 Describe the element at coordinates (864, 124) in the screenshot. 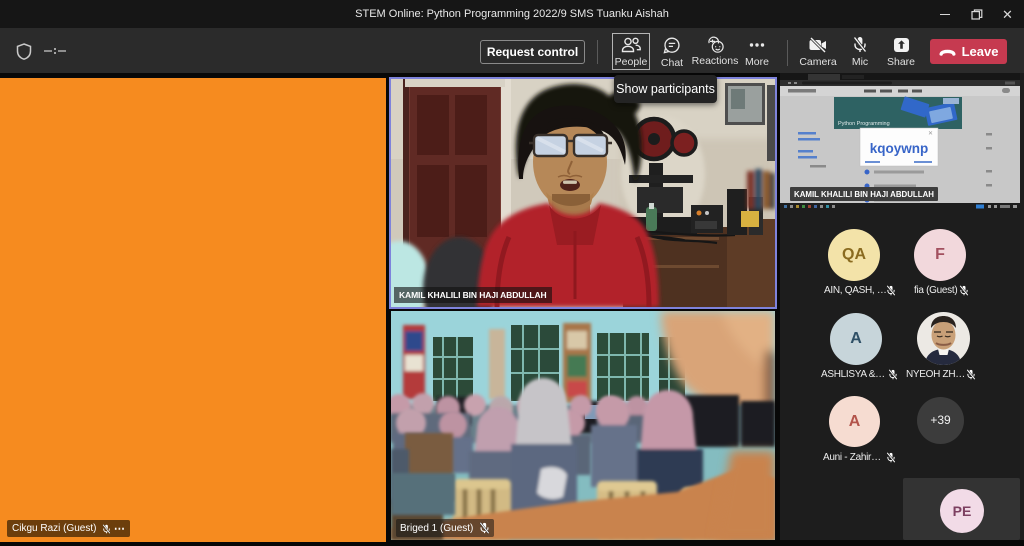

I see `svg-text: Python Programming` at that location.